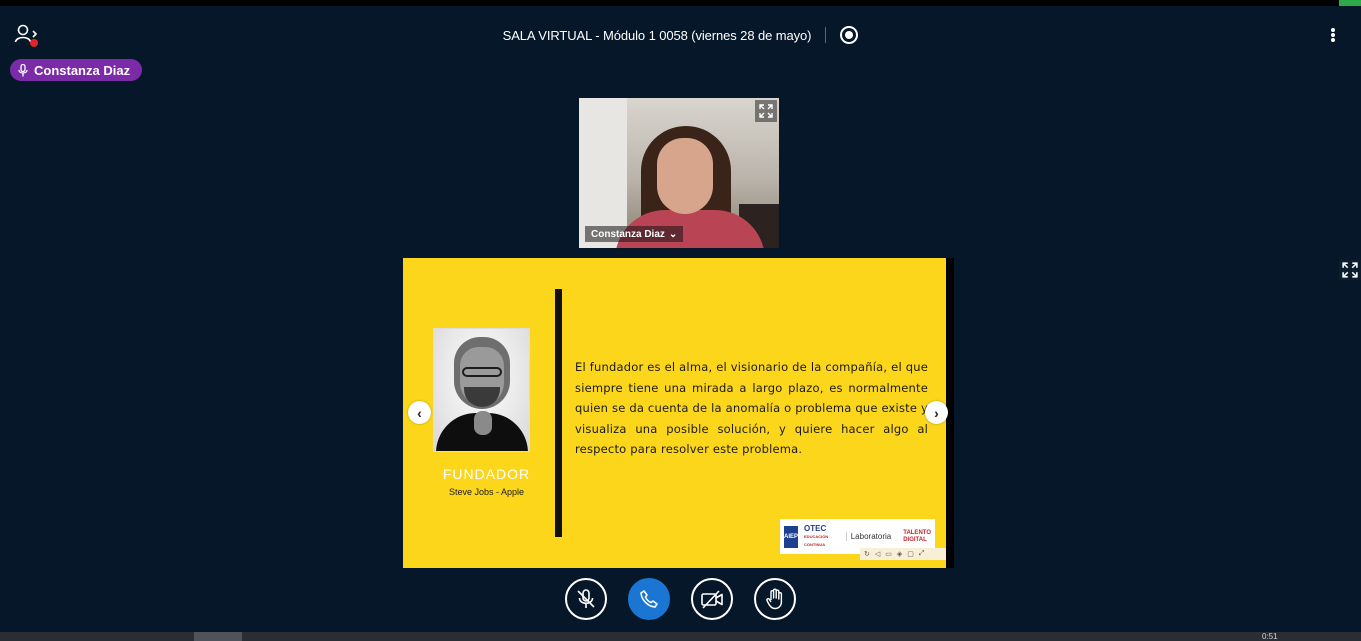  I want to click on audio-phone-button, so click(649, 599).